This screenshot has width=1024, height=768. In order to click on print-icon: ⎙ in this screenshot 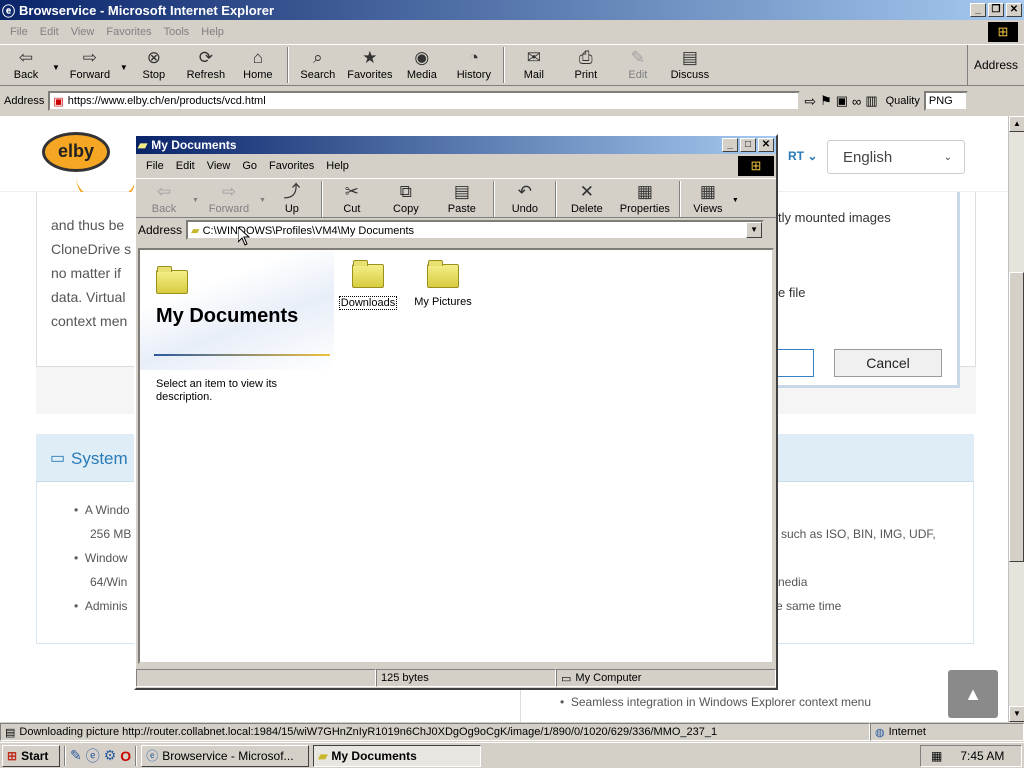, I will do `click(586, 57)`.